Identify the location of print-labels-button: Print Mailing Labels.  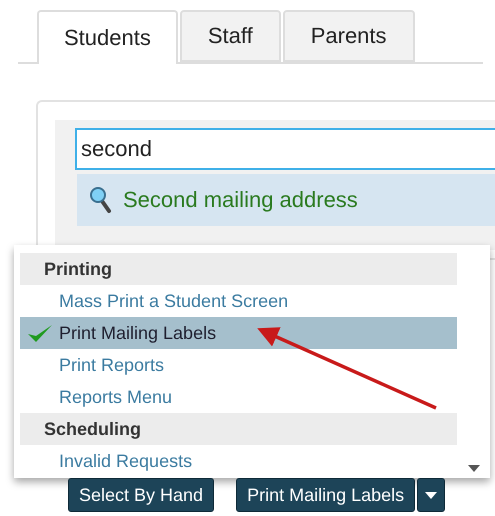
(326, 495).